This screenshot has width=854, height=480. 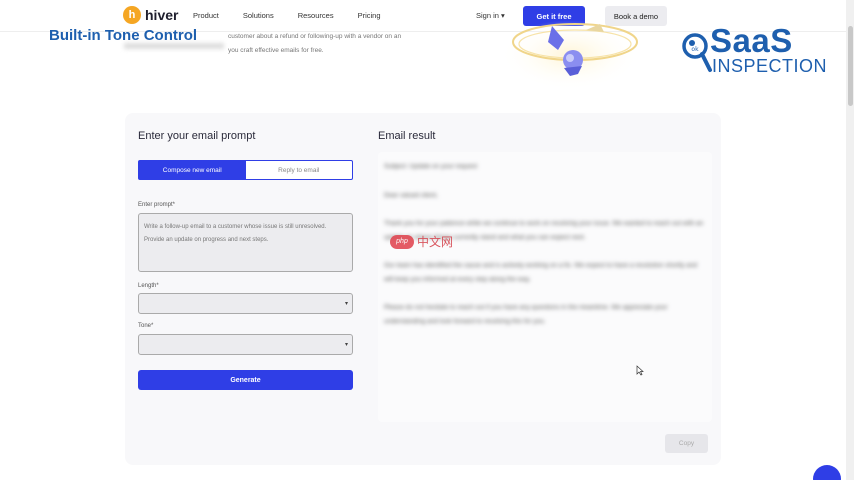 I want to click on nav-link-pricing: Pricing, so click(x=369, y=15).